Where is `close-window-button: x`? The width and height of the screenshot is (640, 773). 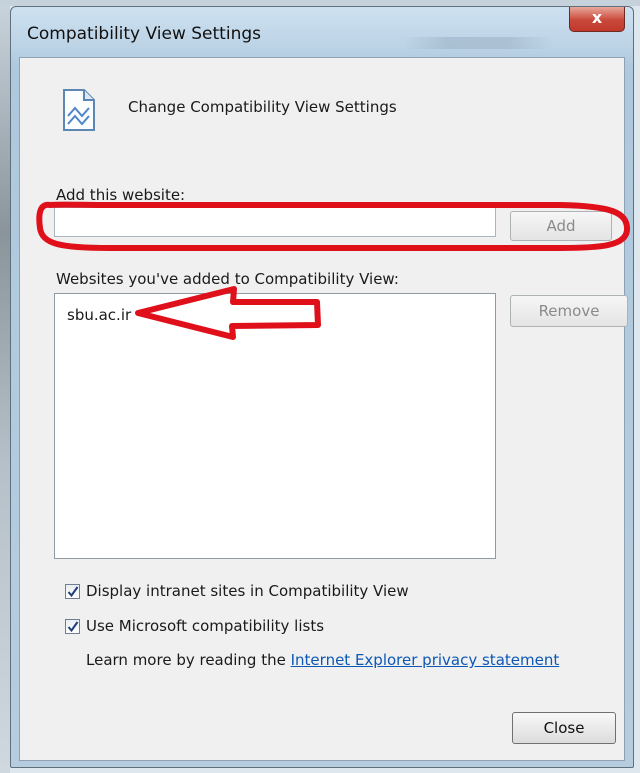 close-window-button: x is located at coordinates (597, 19).